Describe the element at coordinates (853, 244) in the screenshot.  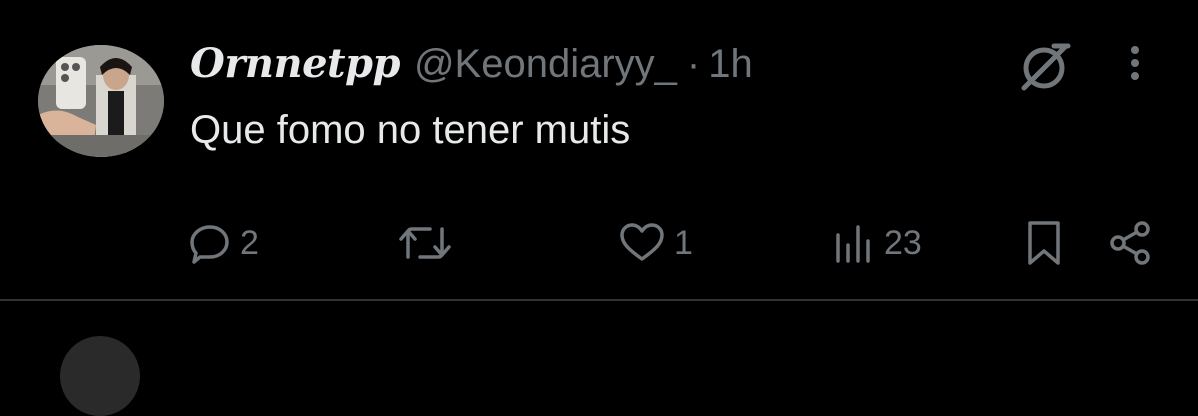
I see `views-icon` at that location.